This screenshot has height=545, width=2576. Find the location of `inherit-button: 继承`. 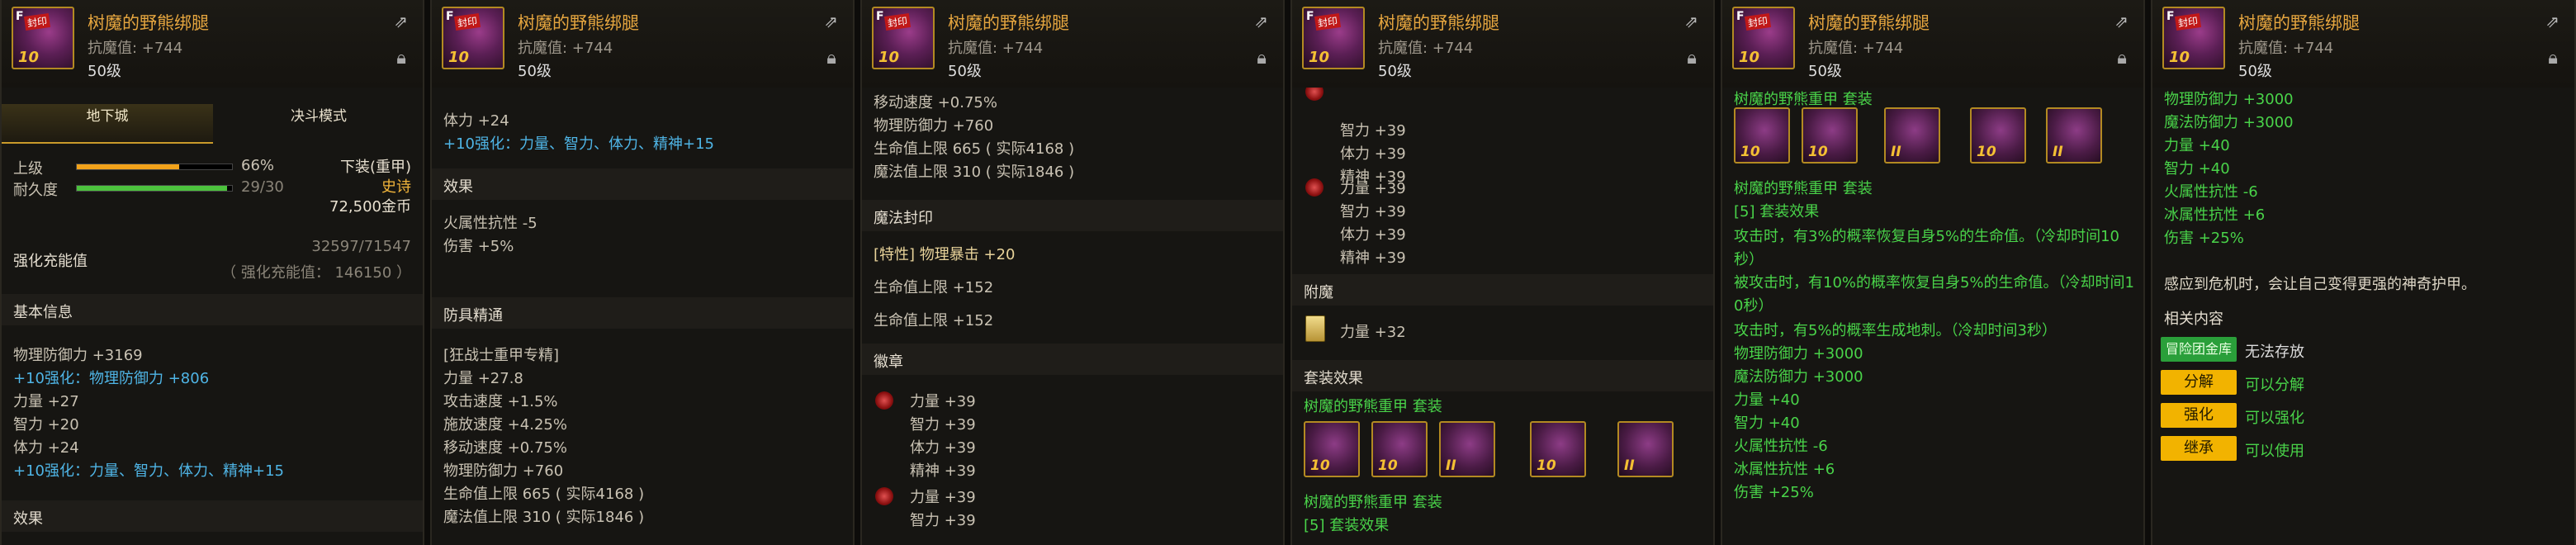

inherit-button: 继承 is located at coordinates (2199, 449).